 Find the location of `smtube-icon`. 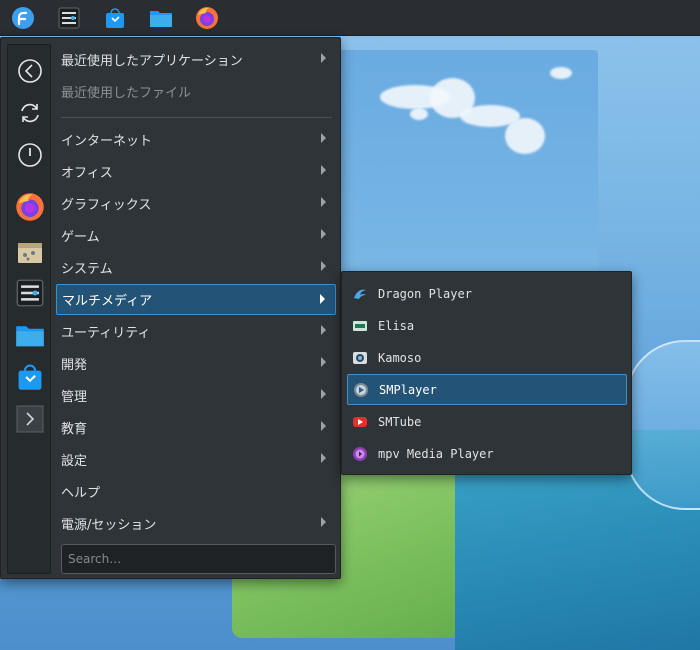

smtube-icon is located at coordinates (360, 422).